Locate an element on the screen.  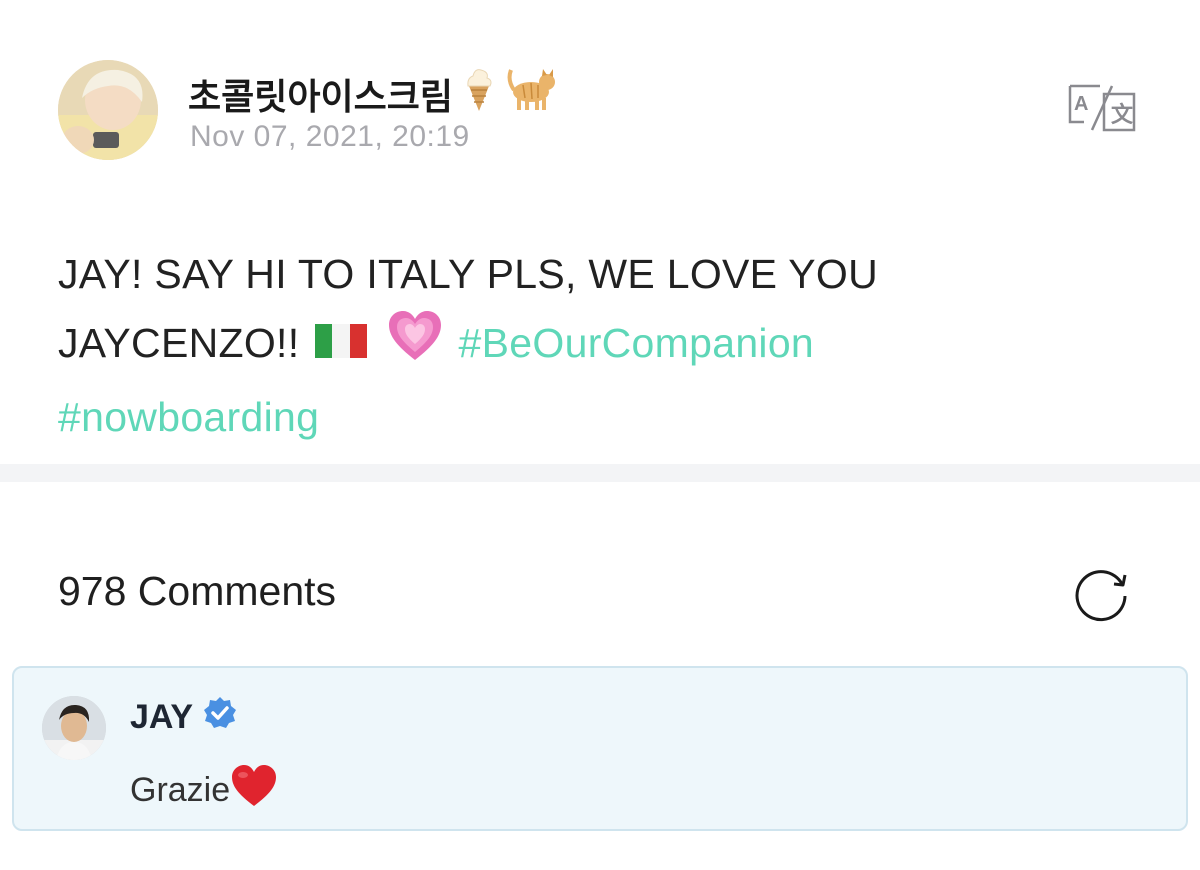
italy-flag-icon is located at coordinates (341, 346).